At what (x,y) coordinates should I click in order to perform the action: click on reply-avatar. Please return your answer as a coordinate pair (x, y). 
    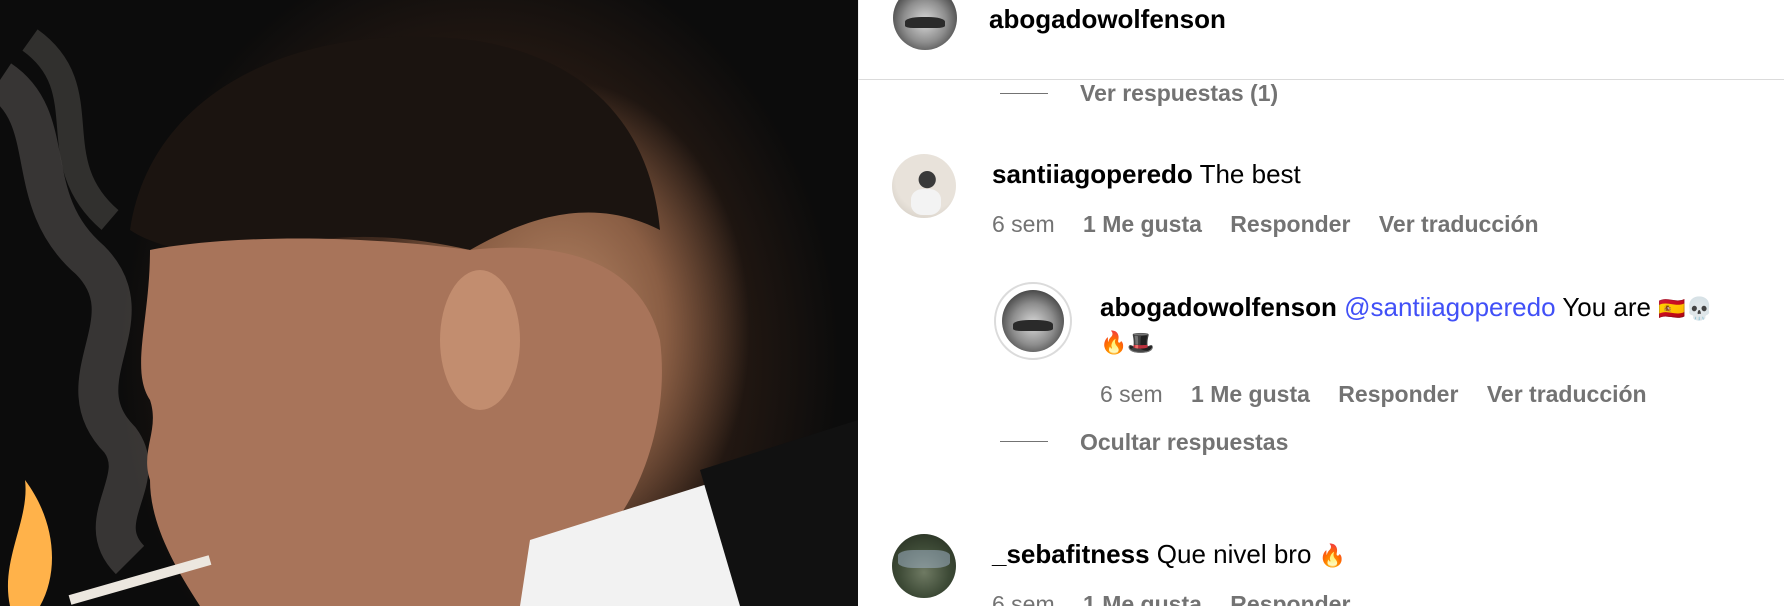
    Looking at the image, I should click on (1033, 321).